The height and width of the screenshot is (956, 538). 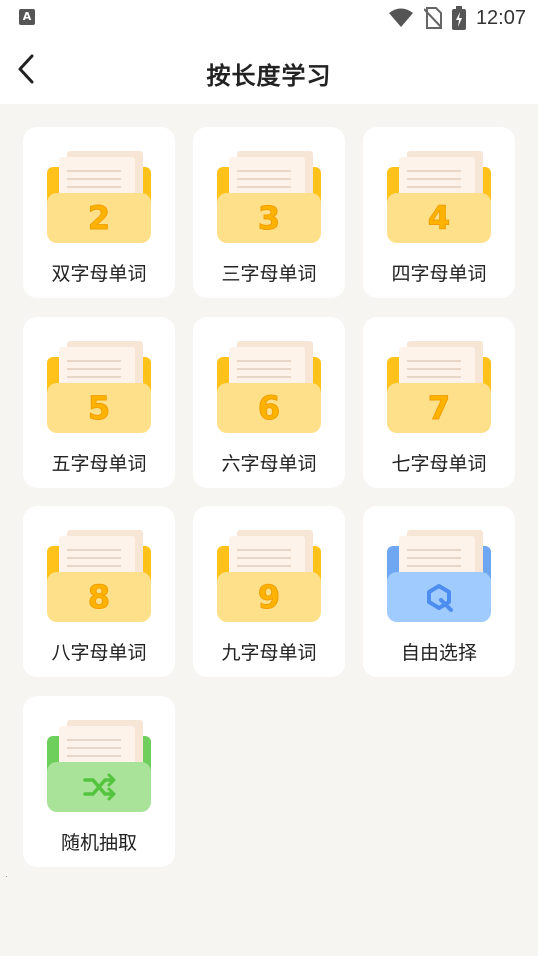 I want to click on number-badge: 2, so click(x=98, y=218).